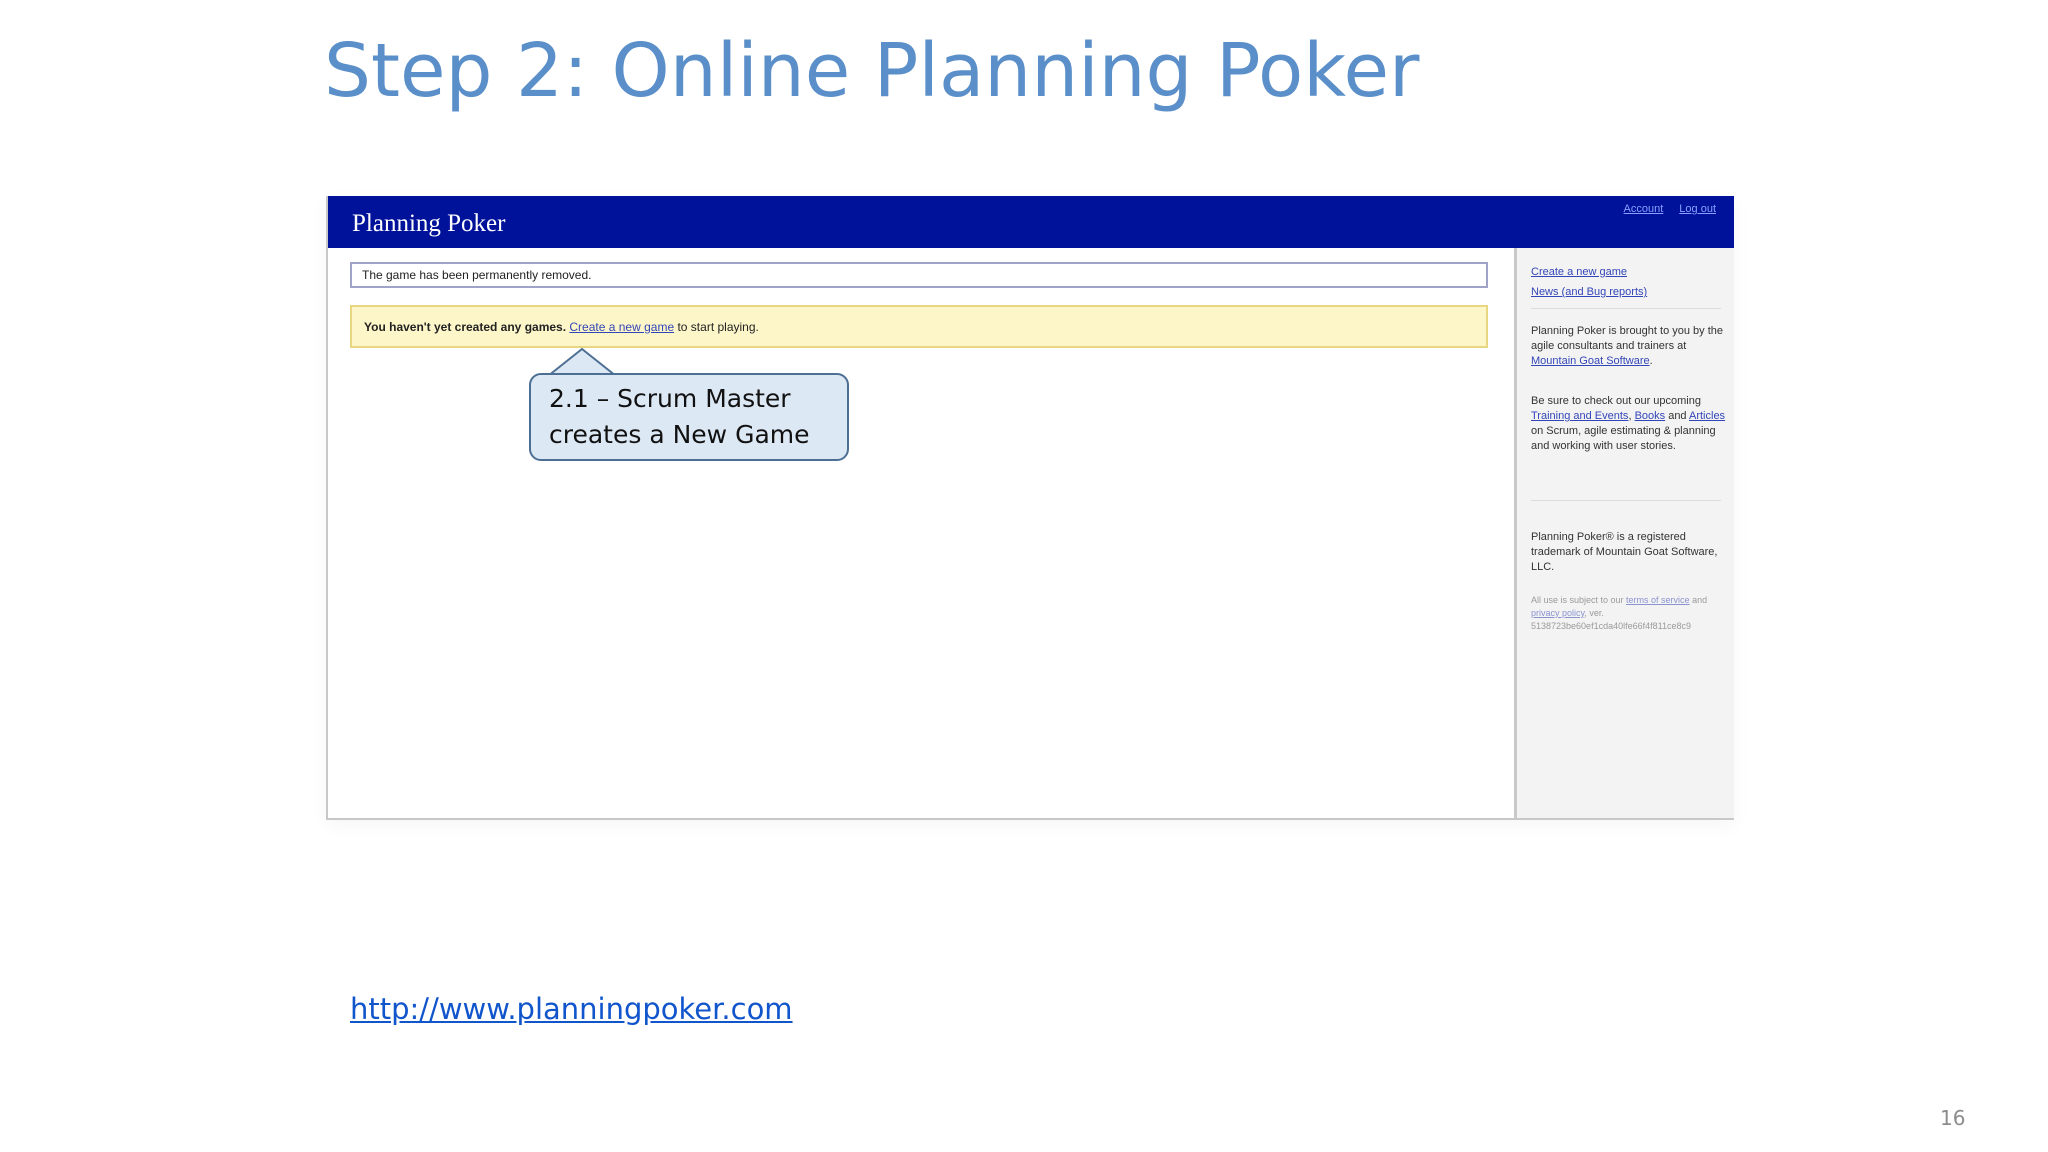 The height and width of the screenshot is (1152, 2048). I want to click on removed-notice: The game has been permanently removed., so click(919, 275).